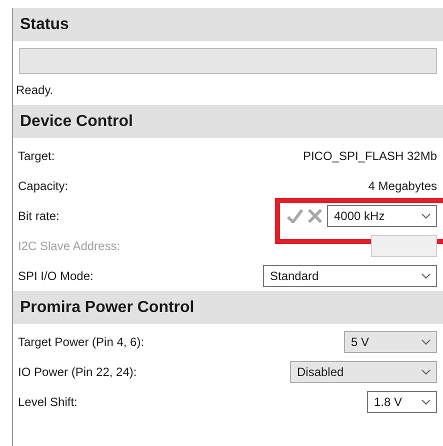 This screenshot has height=446, width=443. Describe the element at coordinates (76, 121) in the screenshot. I see `section-title: Device Control` at that location.